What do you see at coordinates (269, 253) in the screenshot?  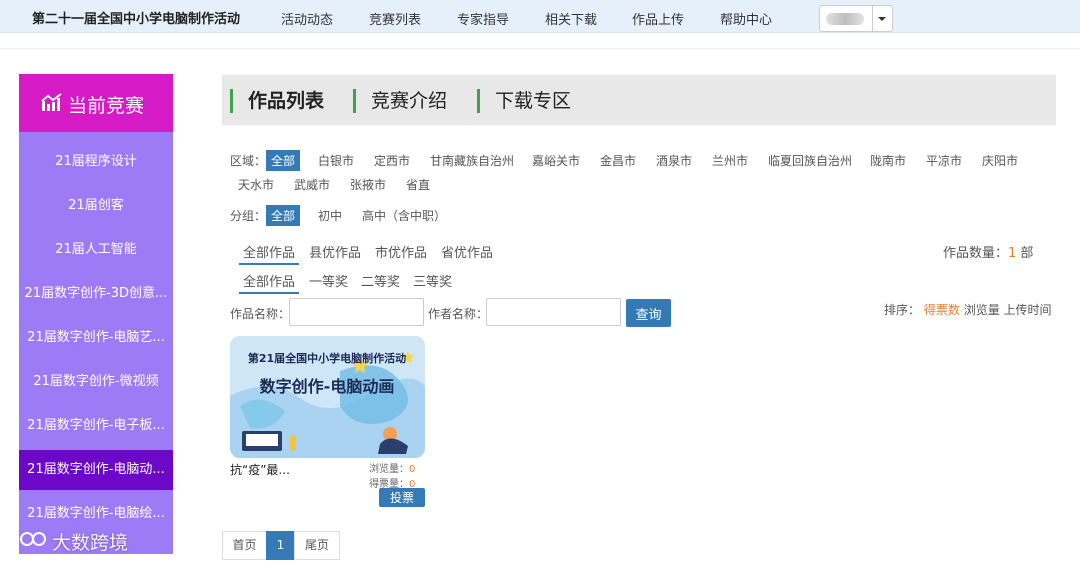 I see `level-tab-all: 全部作品` at bounding box center [269, 253].